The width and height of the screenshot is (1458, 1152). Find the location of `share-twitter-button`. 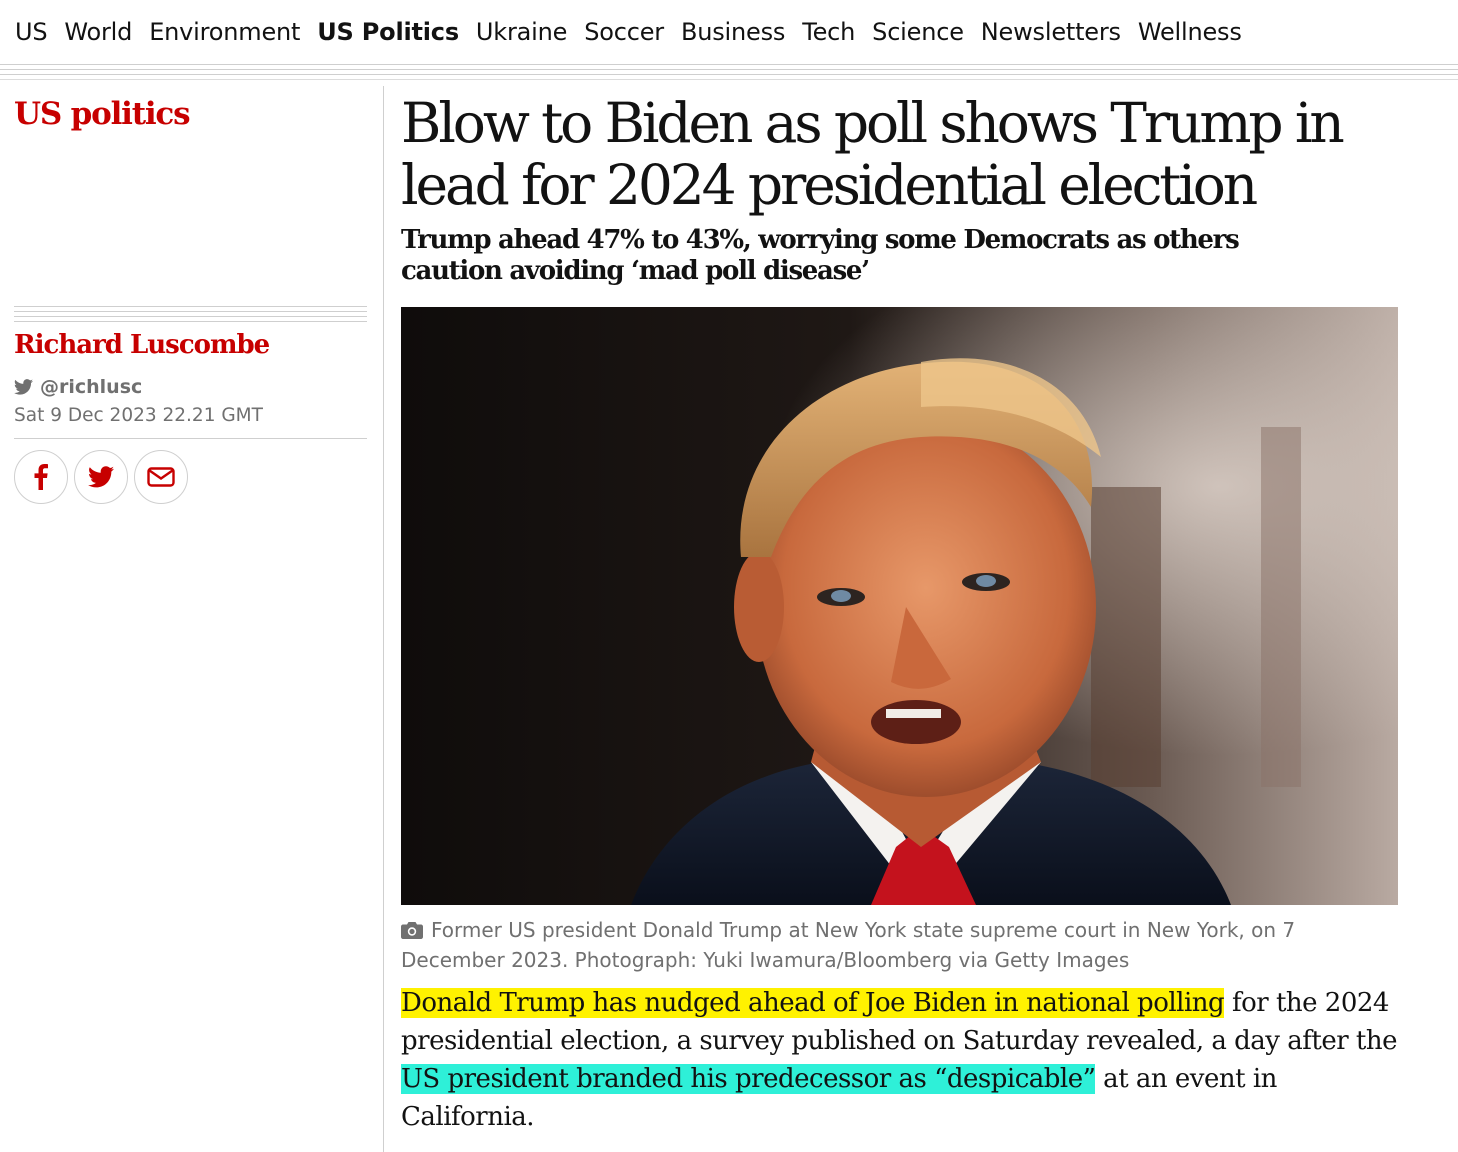

share-twitter-button is located at coordinates (101, 477).